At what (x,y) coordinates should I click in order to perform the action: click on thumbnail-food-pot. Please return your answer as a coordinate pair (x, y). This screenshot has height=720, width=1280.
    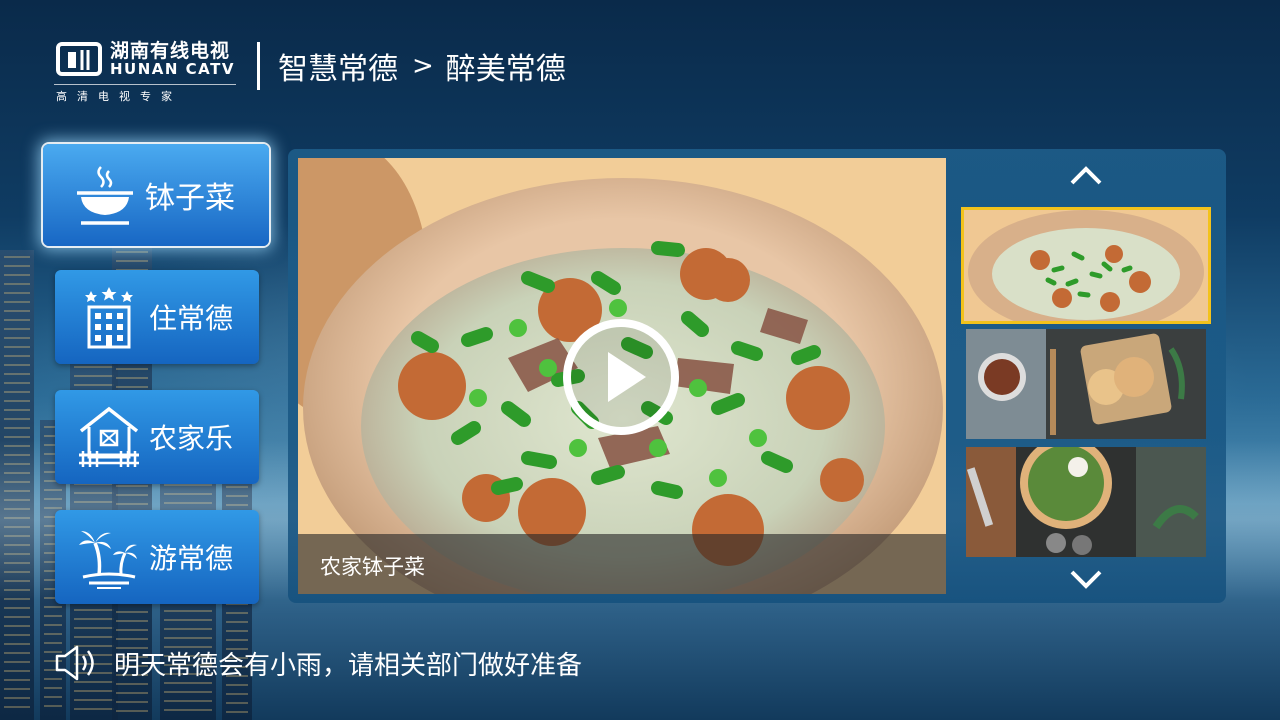
    Looking at the image, I should click on (1086, 265).